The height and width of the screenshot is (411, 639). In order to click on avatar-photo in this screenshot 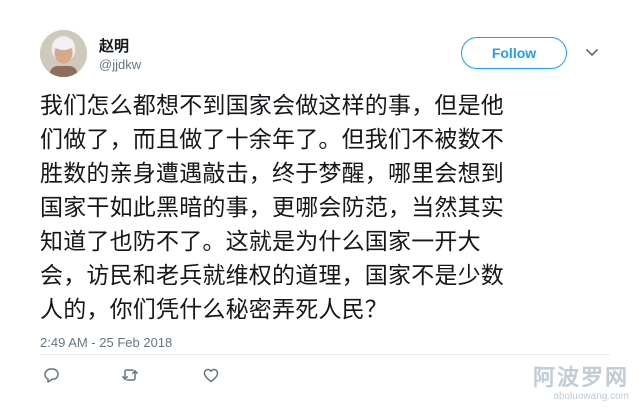, I will do `click(63, 53)`.